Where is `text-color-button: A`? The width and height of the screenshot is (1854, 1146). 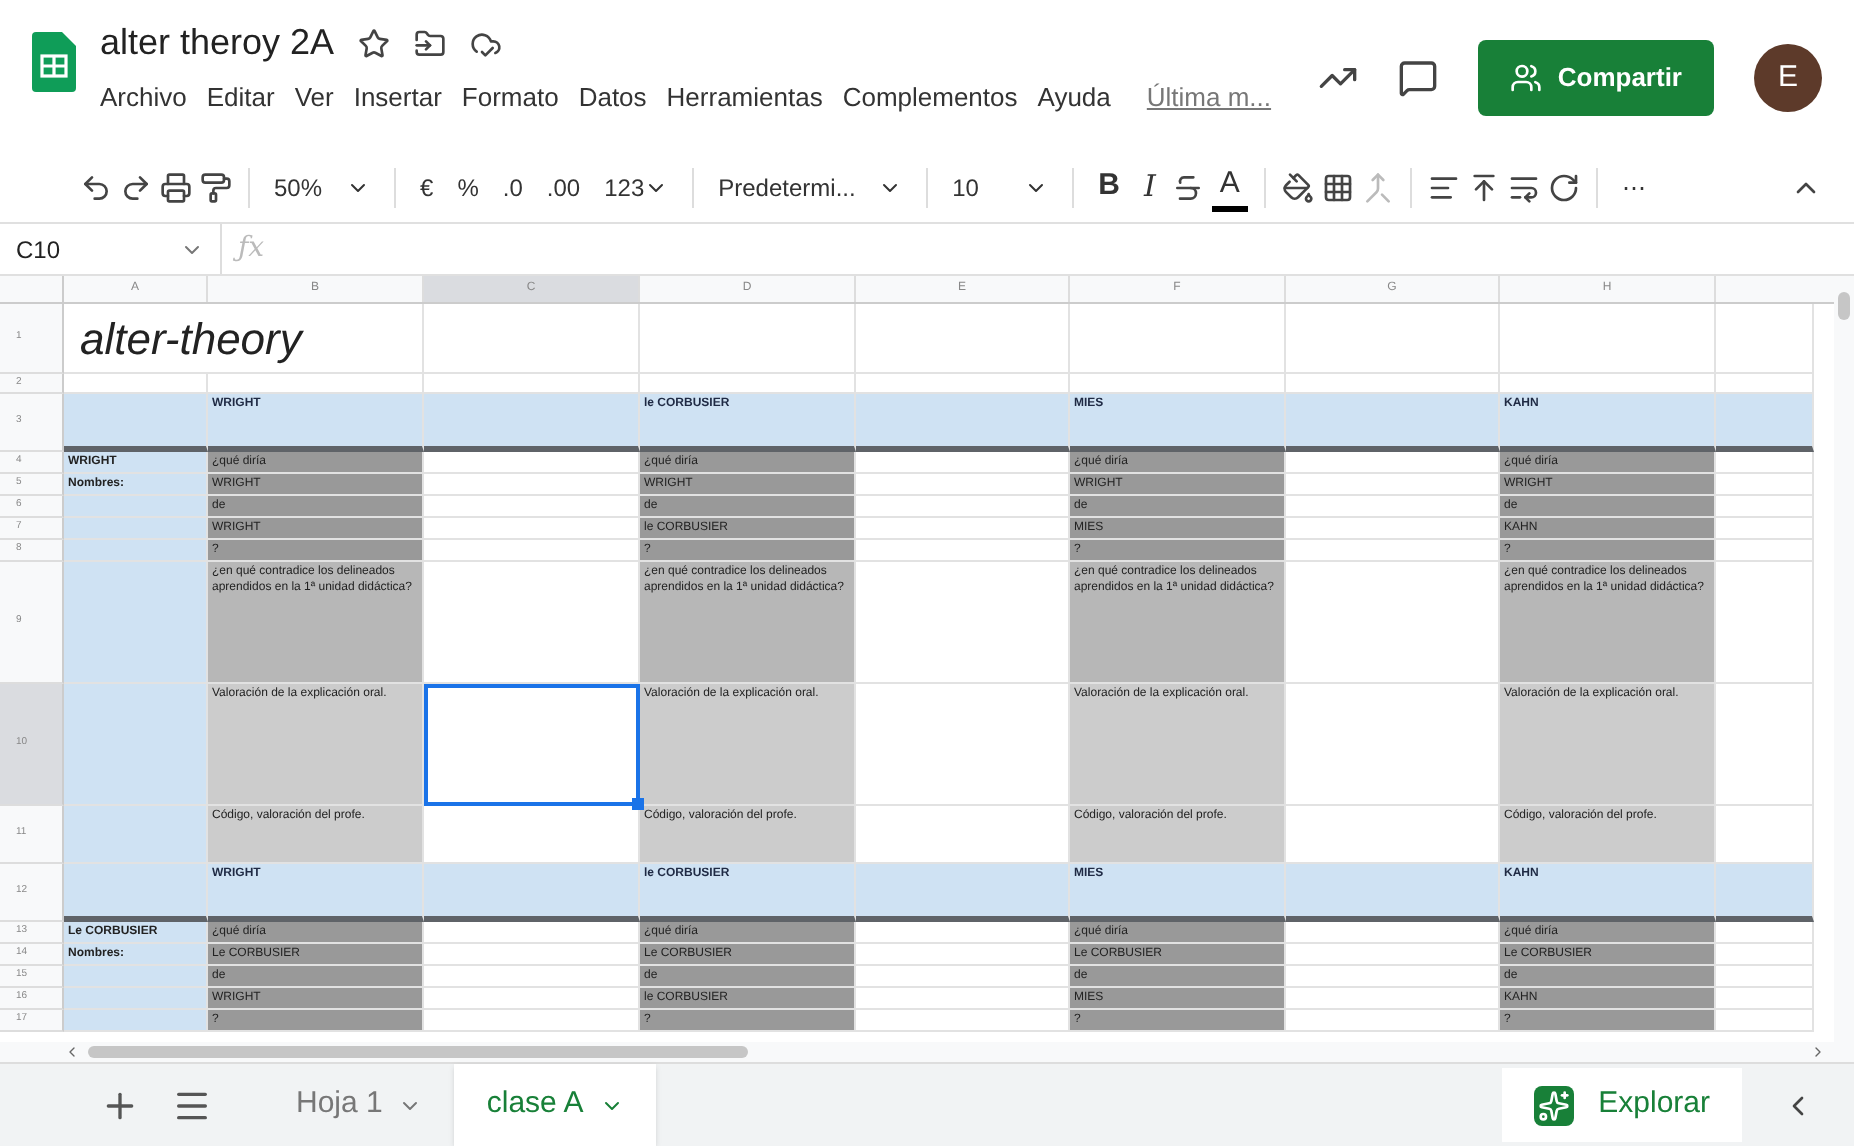
text-color-button: A is located at coordinates (1229, 187).